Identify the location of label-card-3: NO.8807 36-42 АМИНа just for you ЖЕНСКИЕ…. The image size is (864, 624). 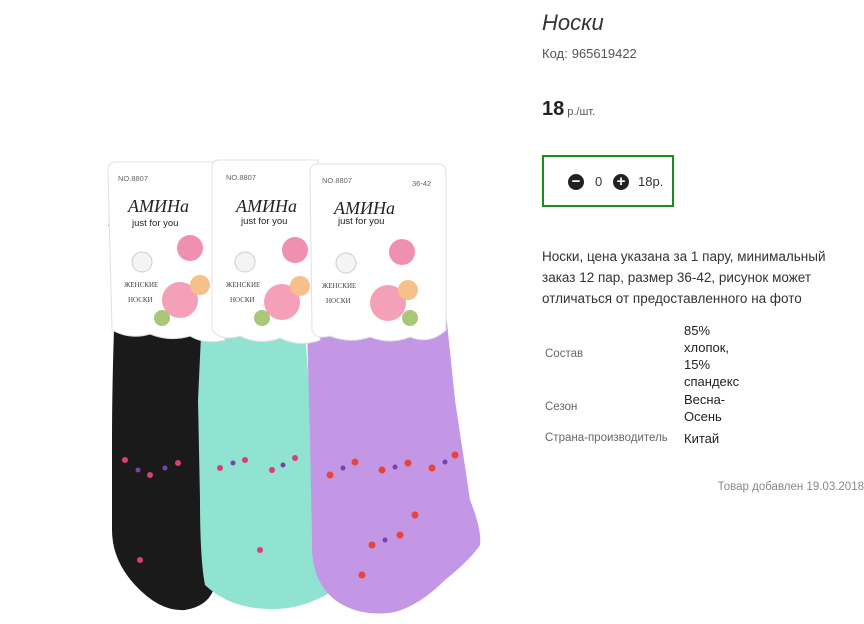
(378, 252).